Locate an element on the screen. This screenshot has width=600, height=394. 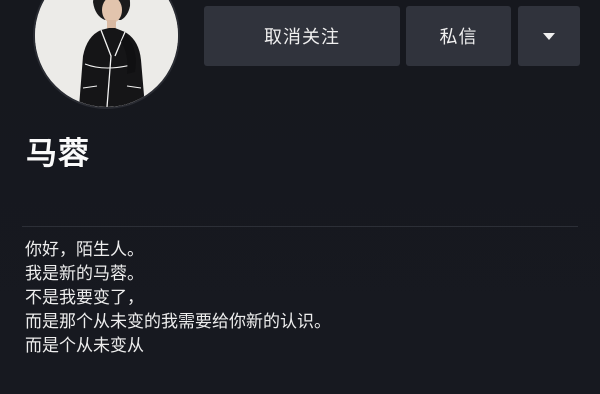
unfollow-label: 取消关注 is located at coordinates (302, 37).